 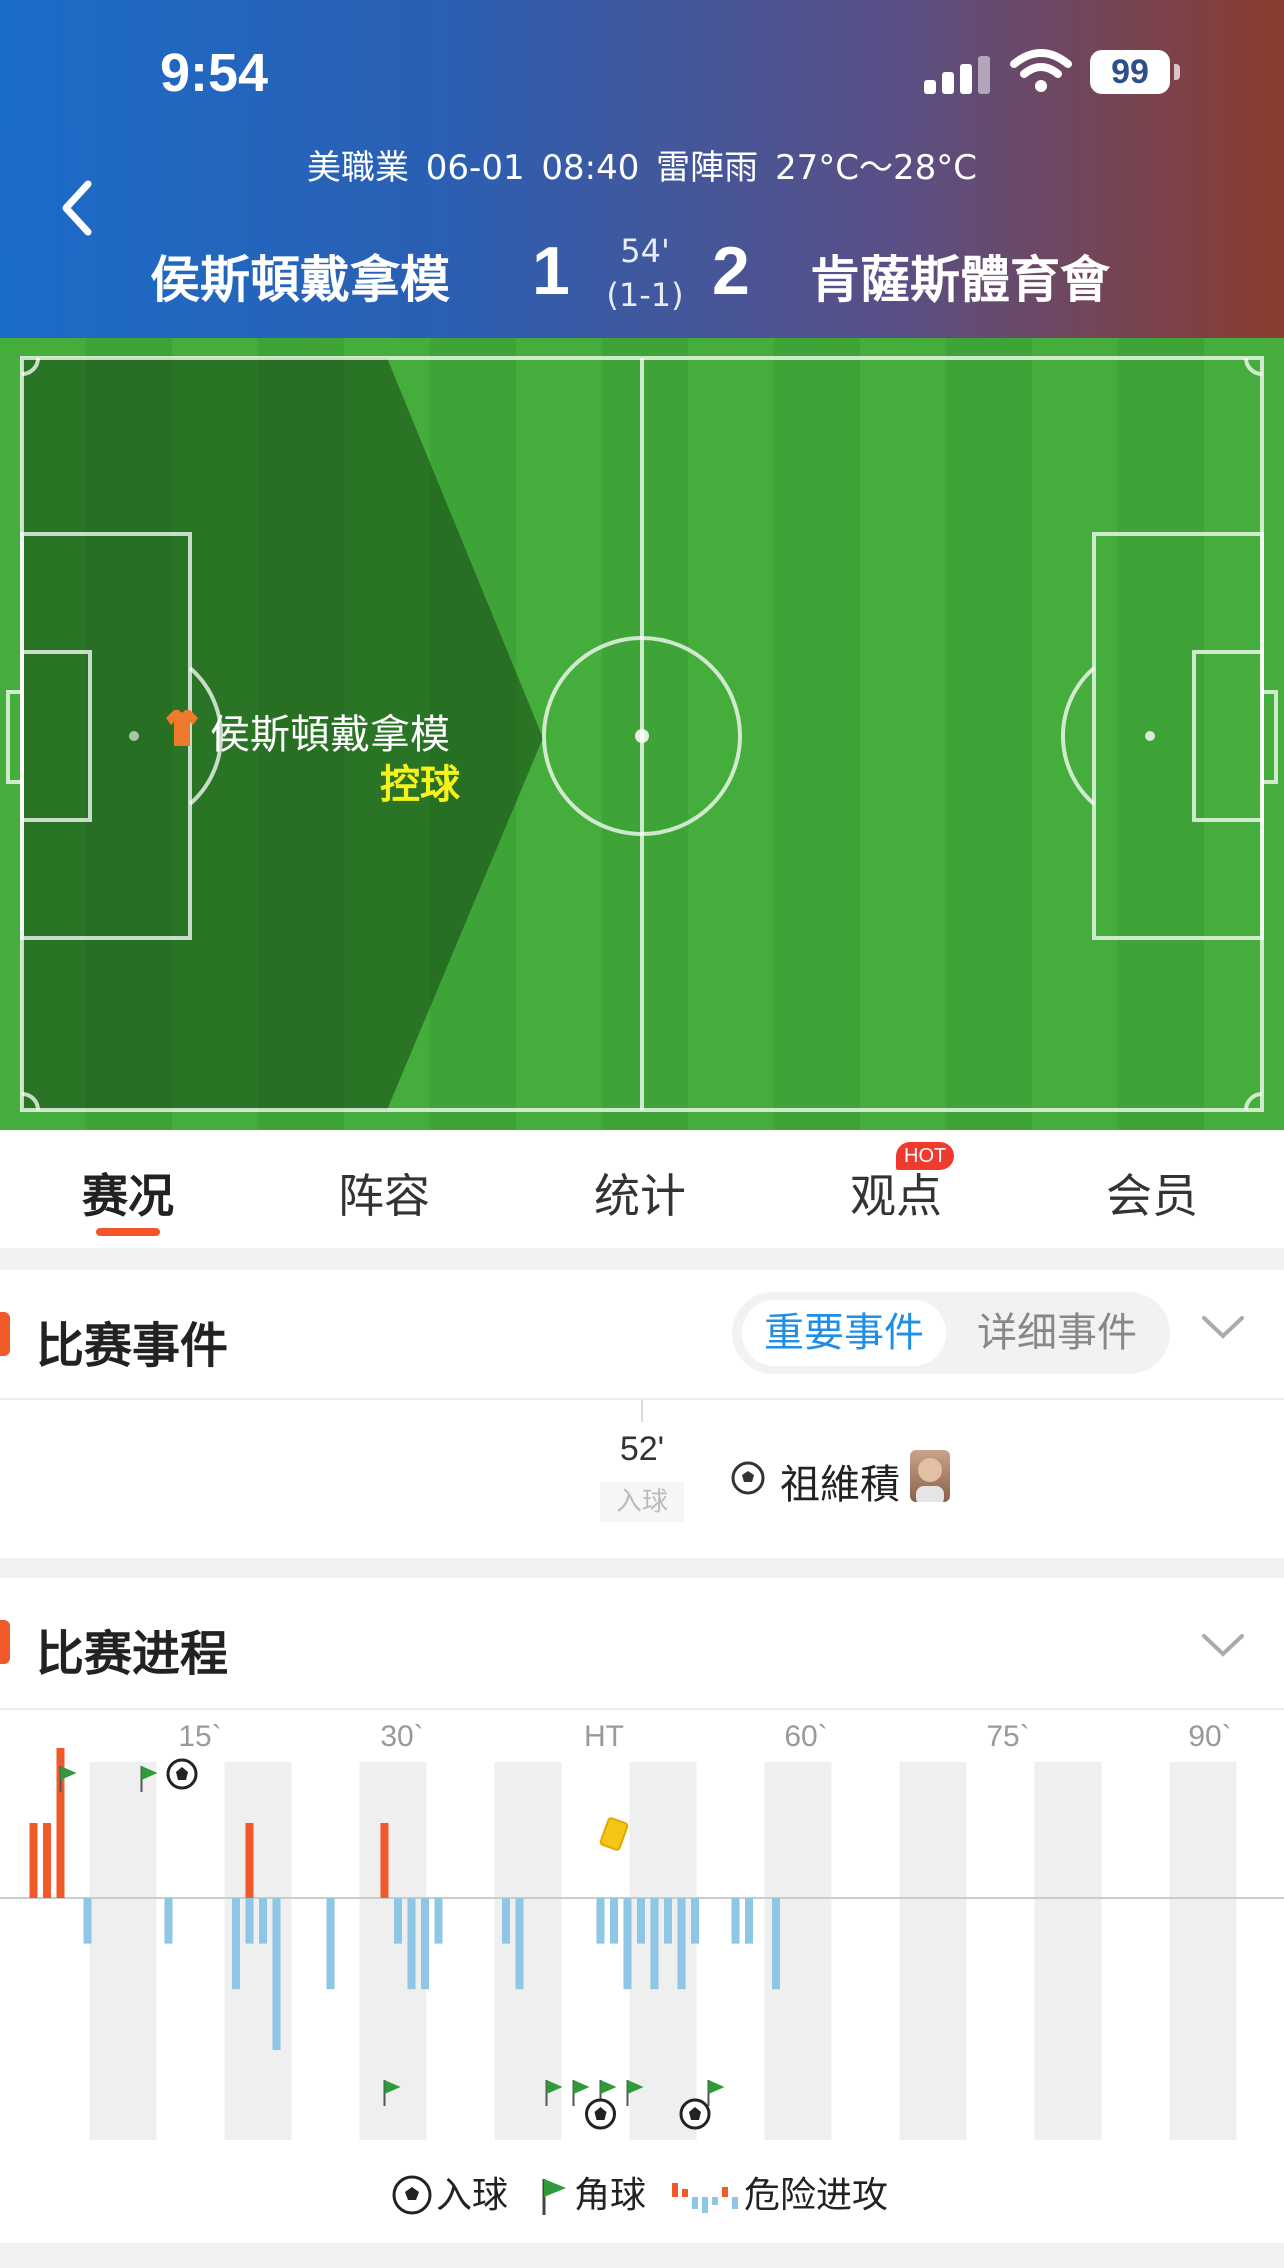 I want to click on legend-goal: 入球, so click(x=450, y=2192).